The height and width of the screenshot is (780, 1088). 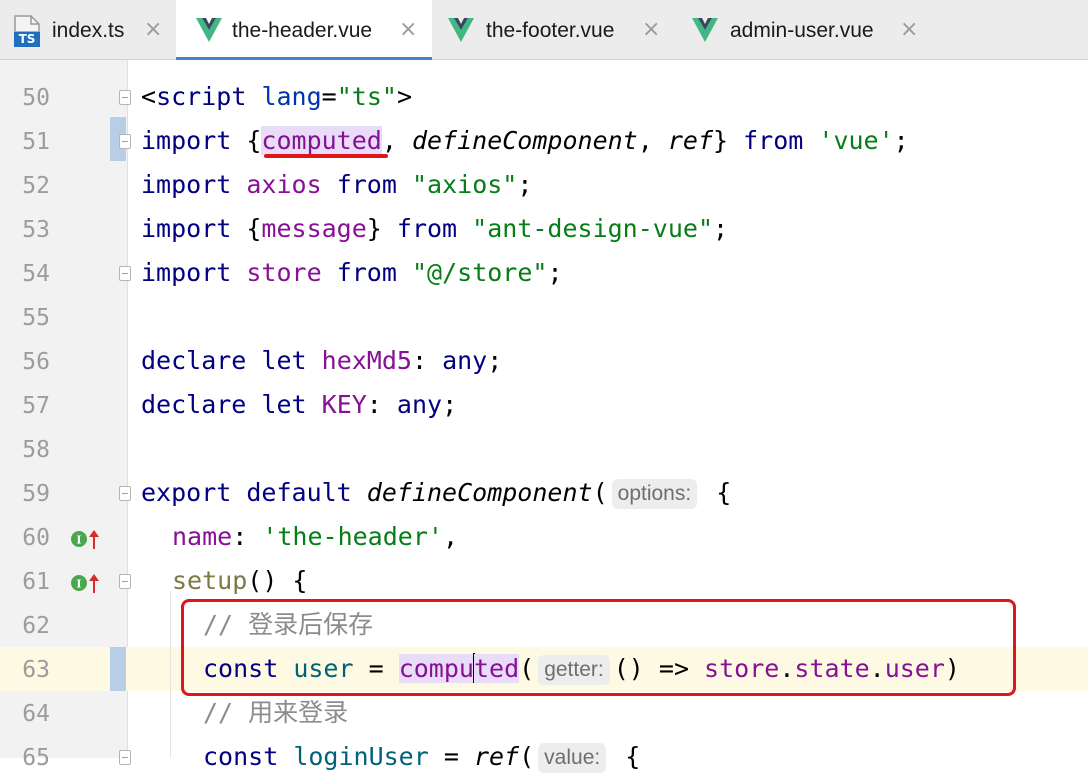 I want to click on line-number: 52, so click(x=36, y=186).